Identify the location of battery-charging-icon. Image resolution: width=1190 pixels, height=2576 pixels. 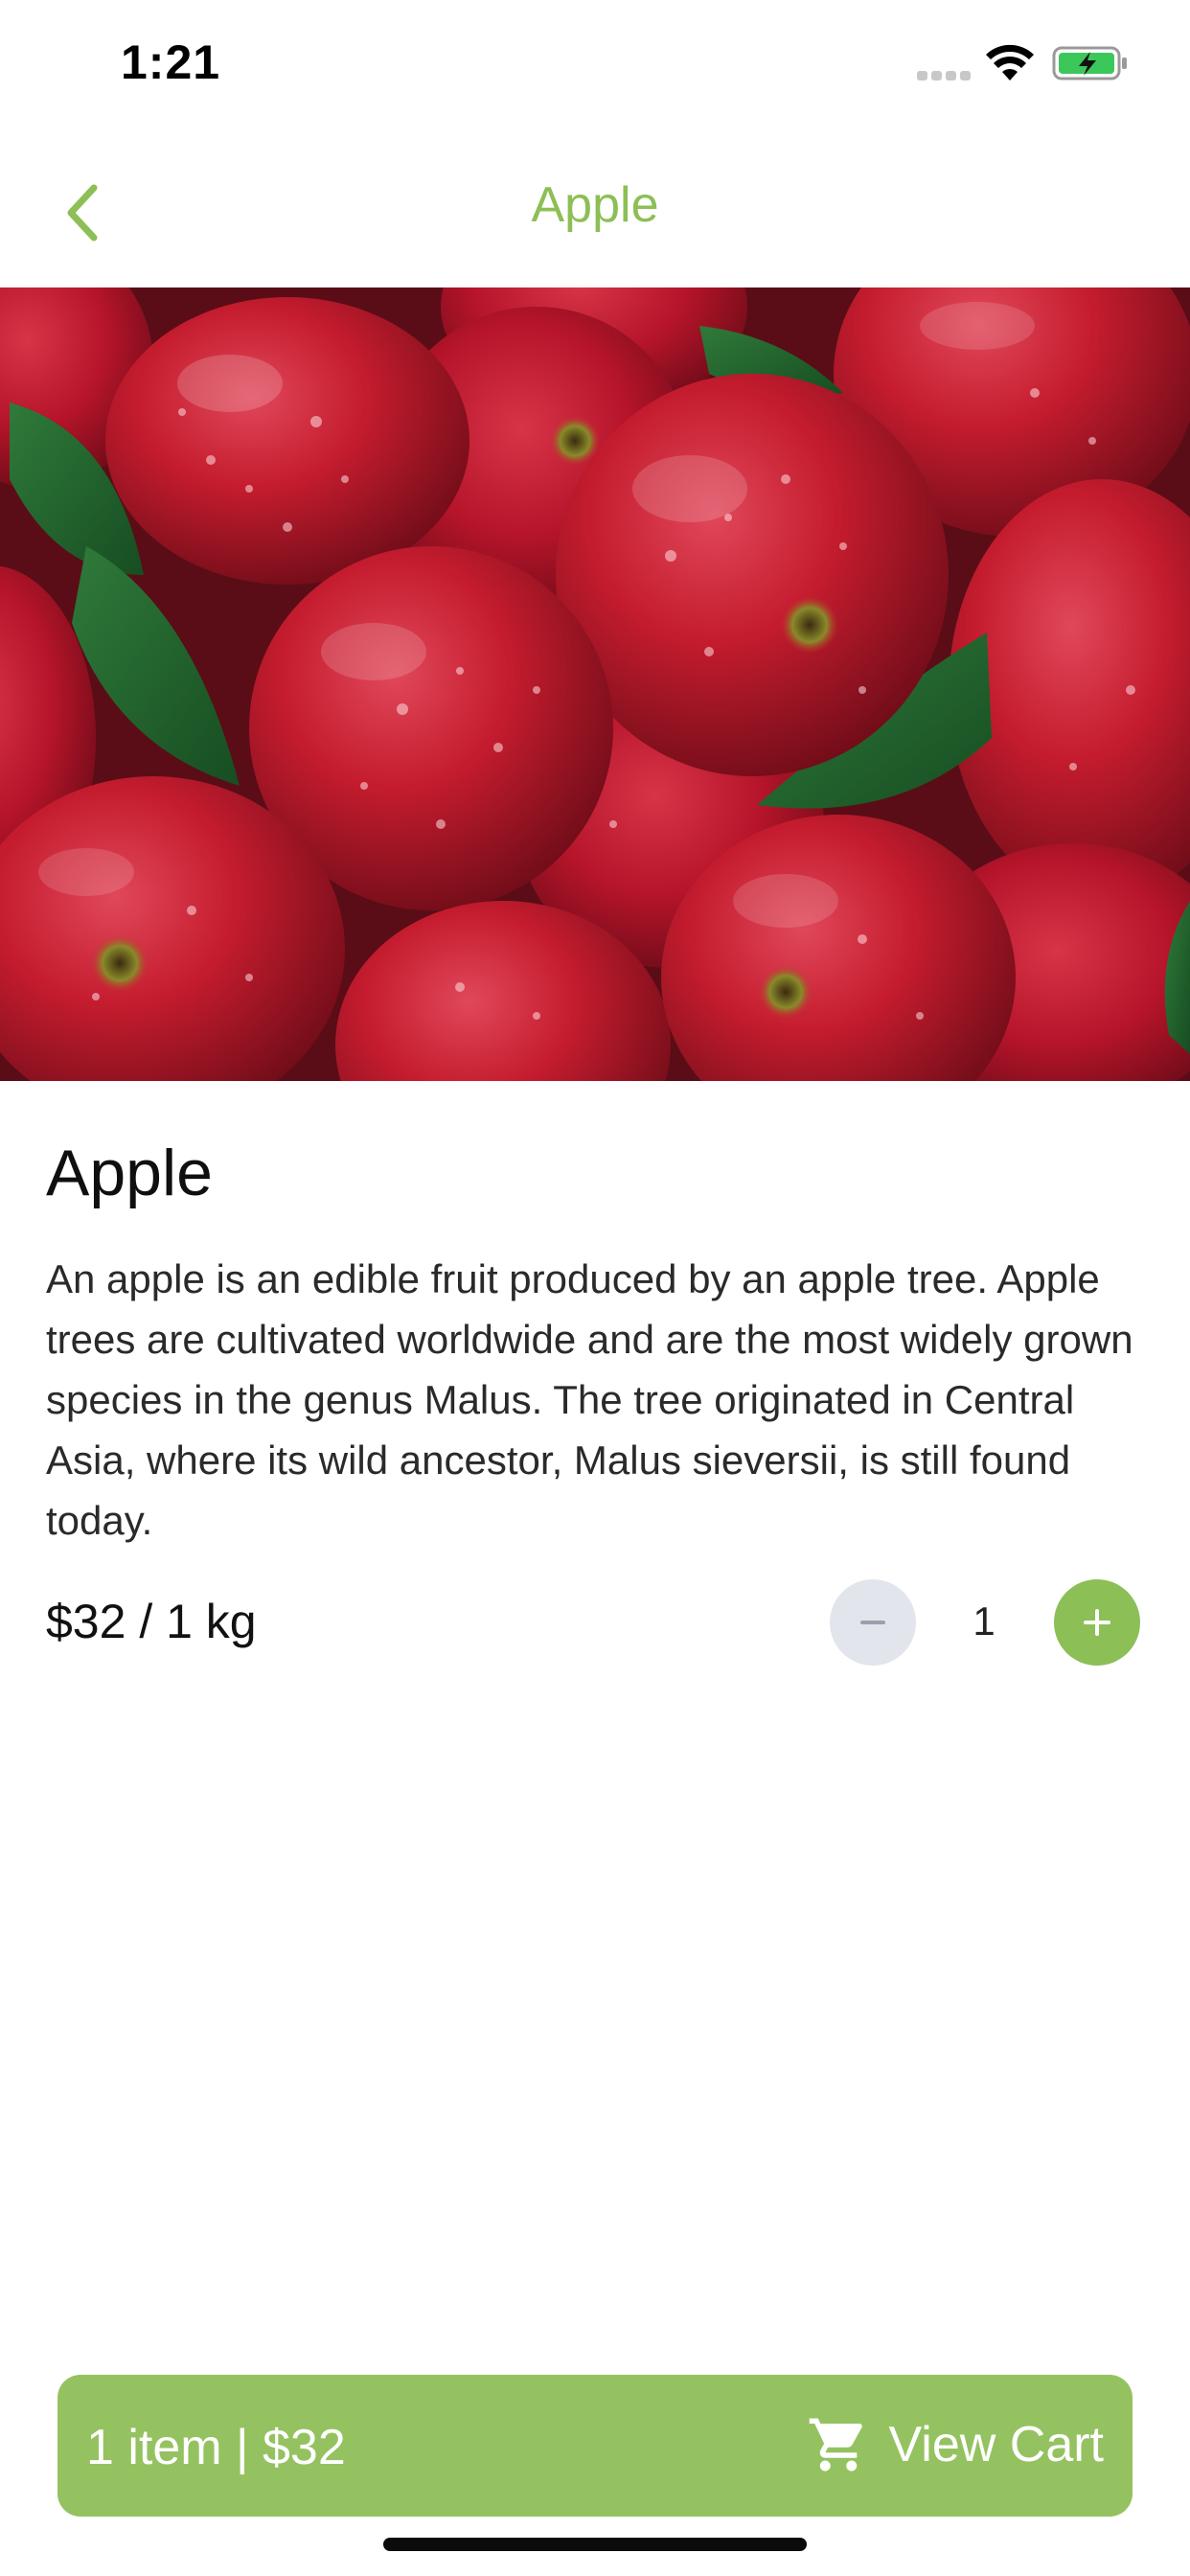
(1090, 63).